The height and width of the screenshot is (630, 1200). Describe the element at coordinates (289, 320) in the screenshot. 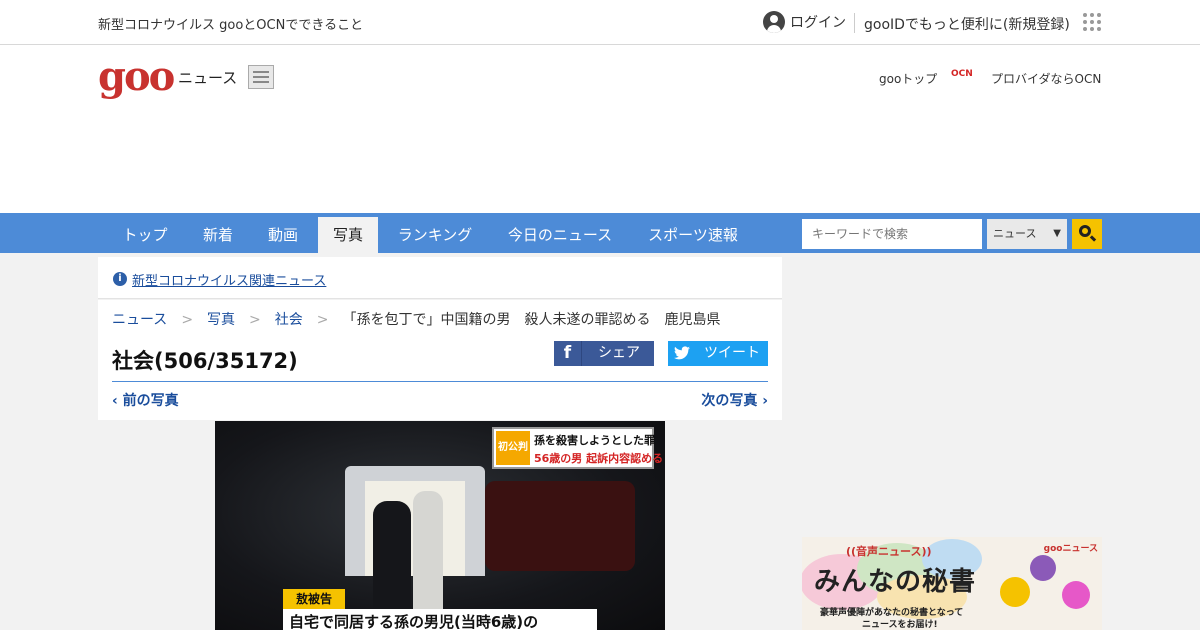

I see `breadcrumb-society: 社会` at that location.